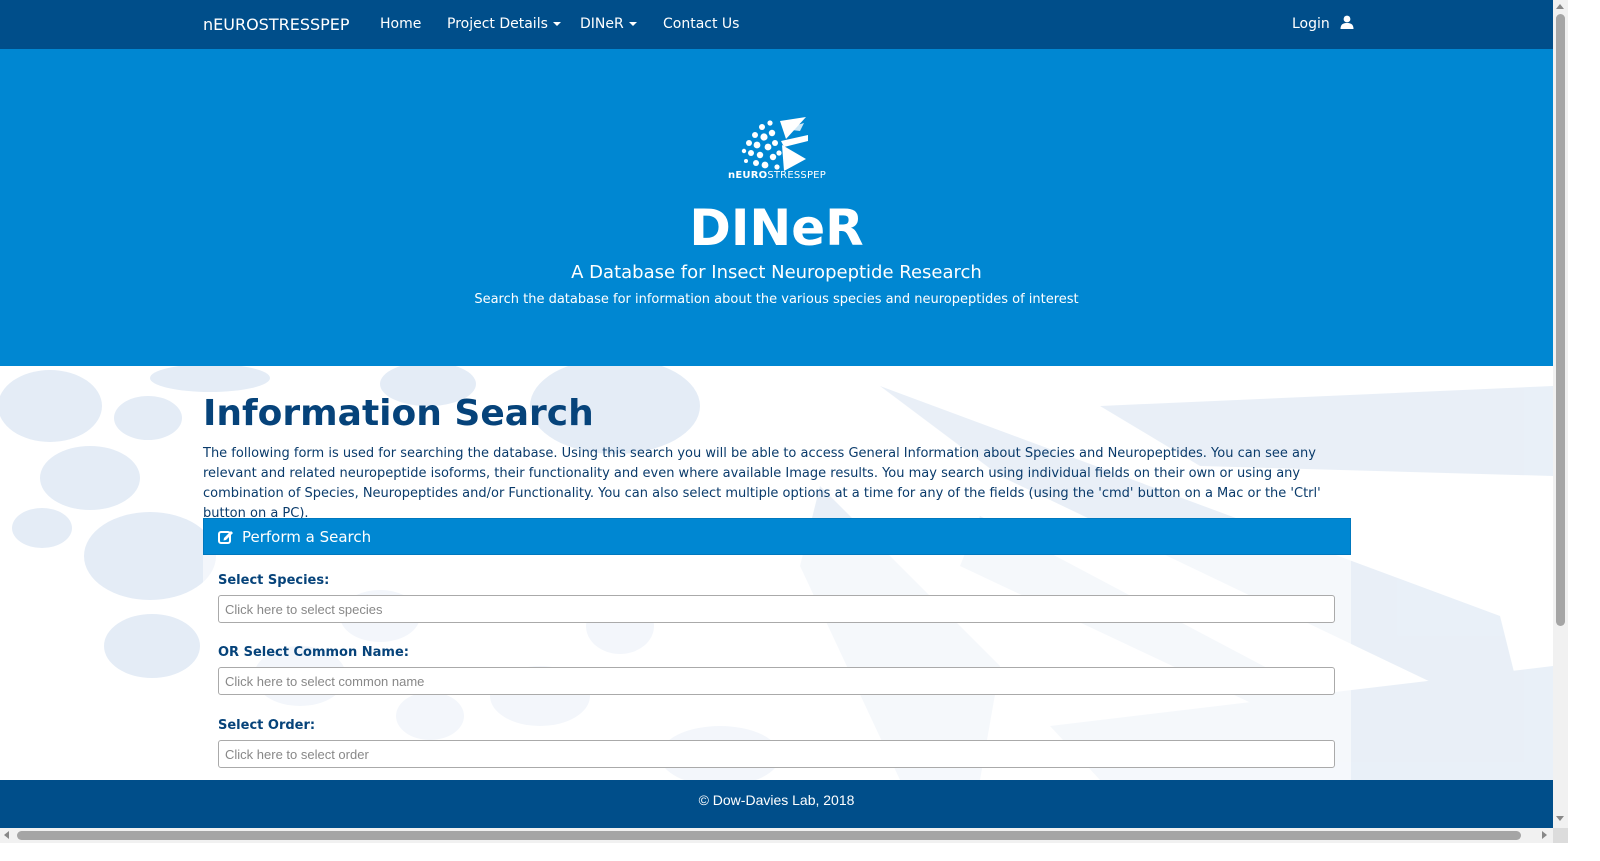  I want to click on nav-project-details-label: Project Details, so click(497, 24).